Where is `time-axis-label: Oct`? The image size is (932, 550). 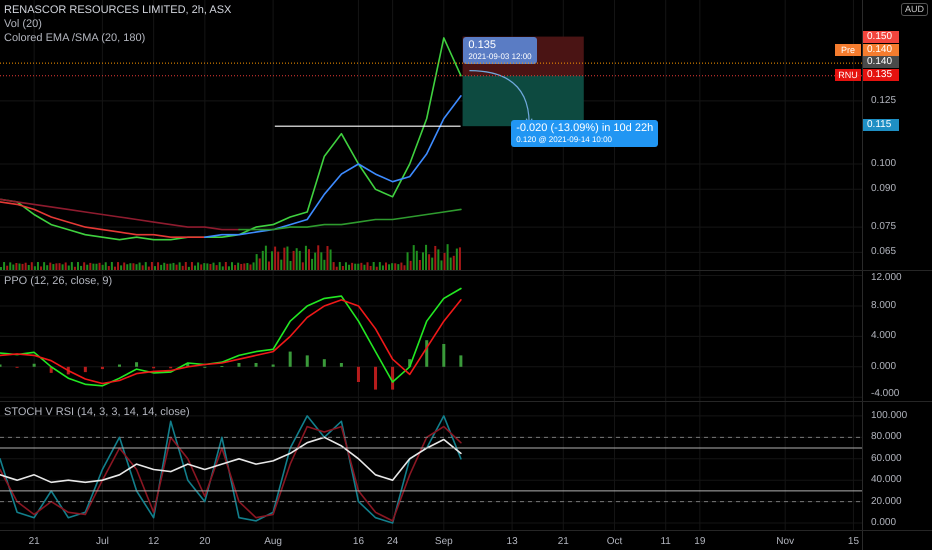 time-axis-label: Oct is located at coordinates (614, 541).